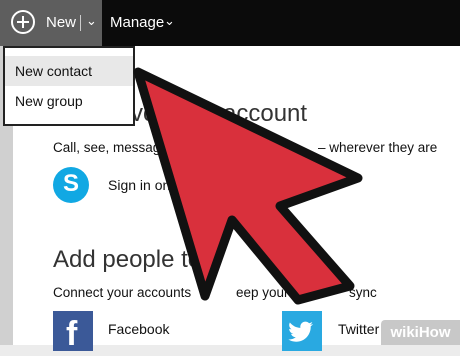 The width and height of the screenshot is (460, 356). I want to click on new-button-separator, so click(80, 23).